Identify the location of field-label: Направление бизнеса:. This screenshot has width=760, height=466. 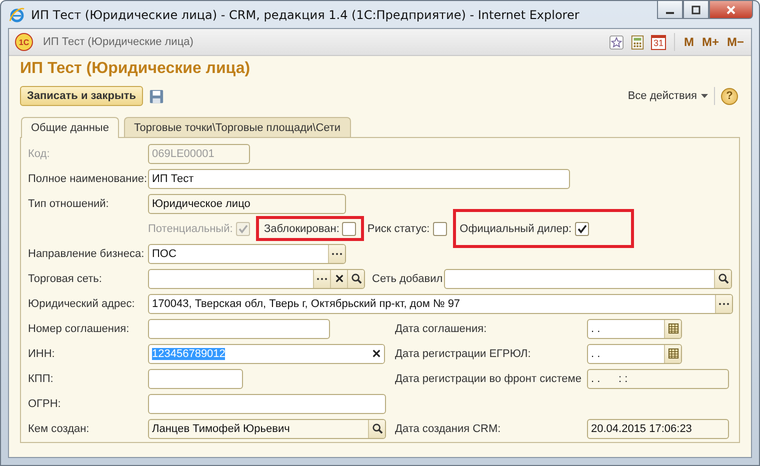
(87, 254).